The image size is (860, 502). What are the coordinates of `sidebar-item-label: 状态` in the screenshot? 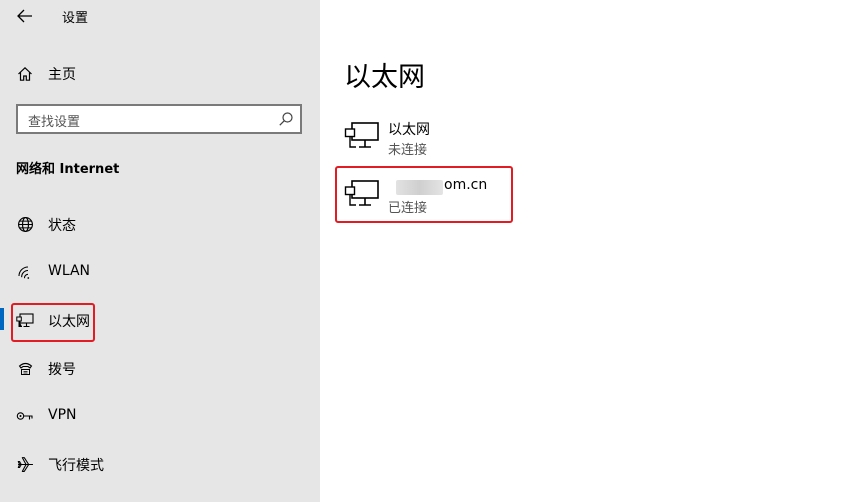 It's located at (62, 226).